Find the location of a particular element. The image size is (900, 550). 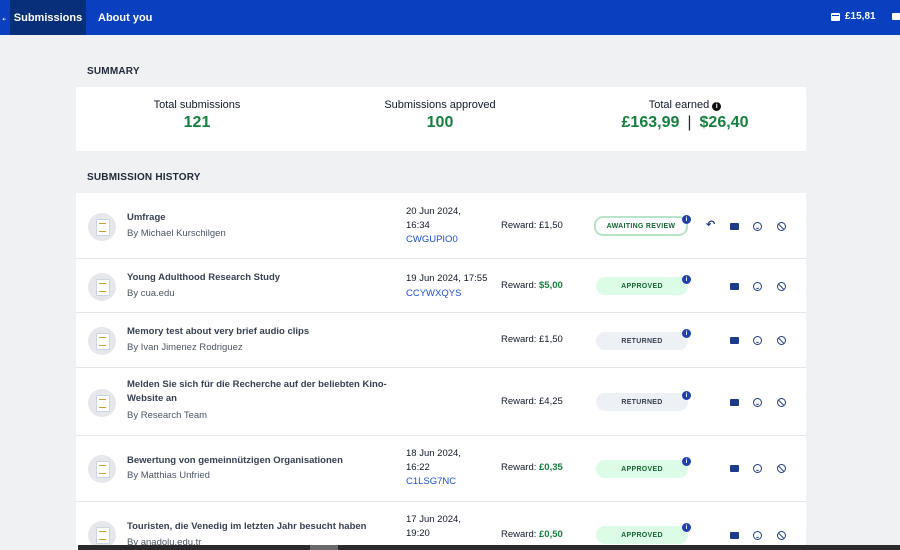

reward: Reward: £4,25 is located at coordinates (532, 401).